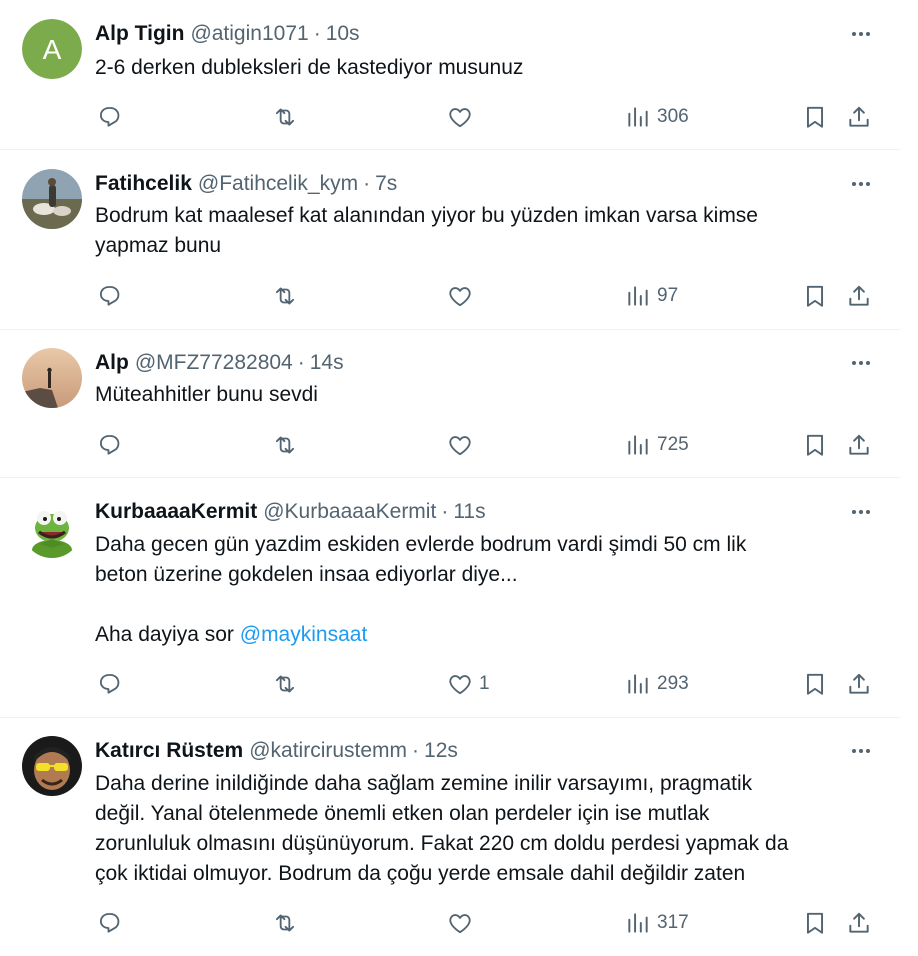  I want to click on author-name: Fatihcelik, so click(143, 184).